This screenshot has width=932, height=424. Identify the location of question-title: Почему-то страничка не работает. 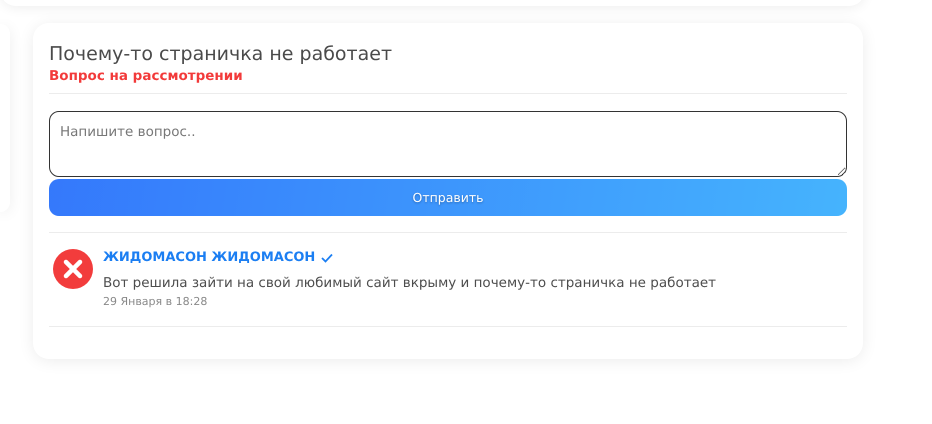
(221, 54).